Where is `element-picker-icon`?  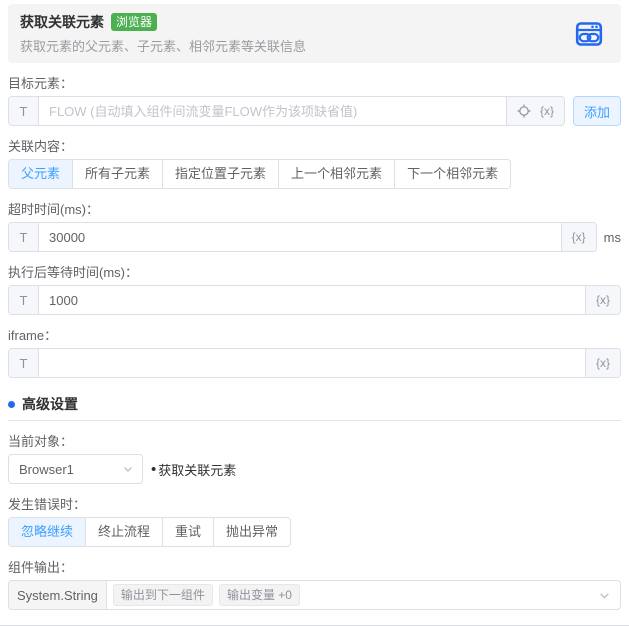
element-picker-icon is located at coordinates (524, 111).